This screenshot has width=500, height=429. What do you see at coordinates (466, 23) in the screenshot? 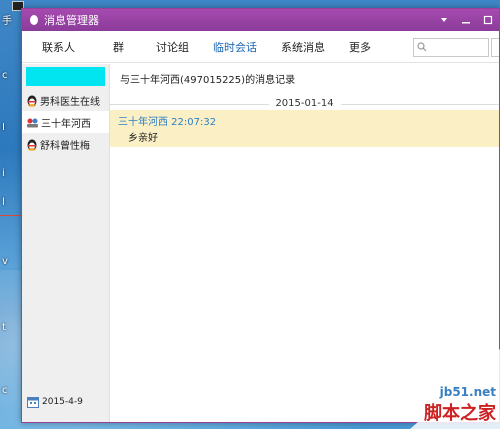
I see `minimize-icon` at bounding box center [466, 23].